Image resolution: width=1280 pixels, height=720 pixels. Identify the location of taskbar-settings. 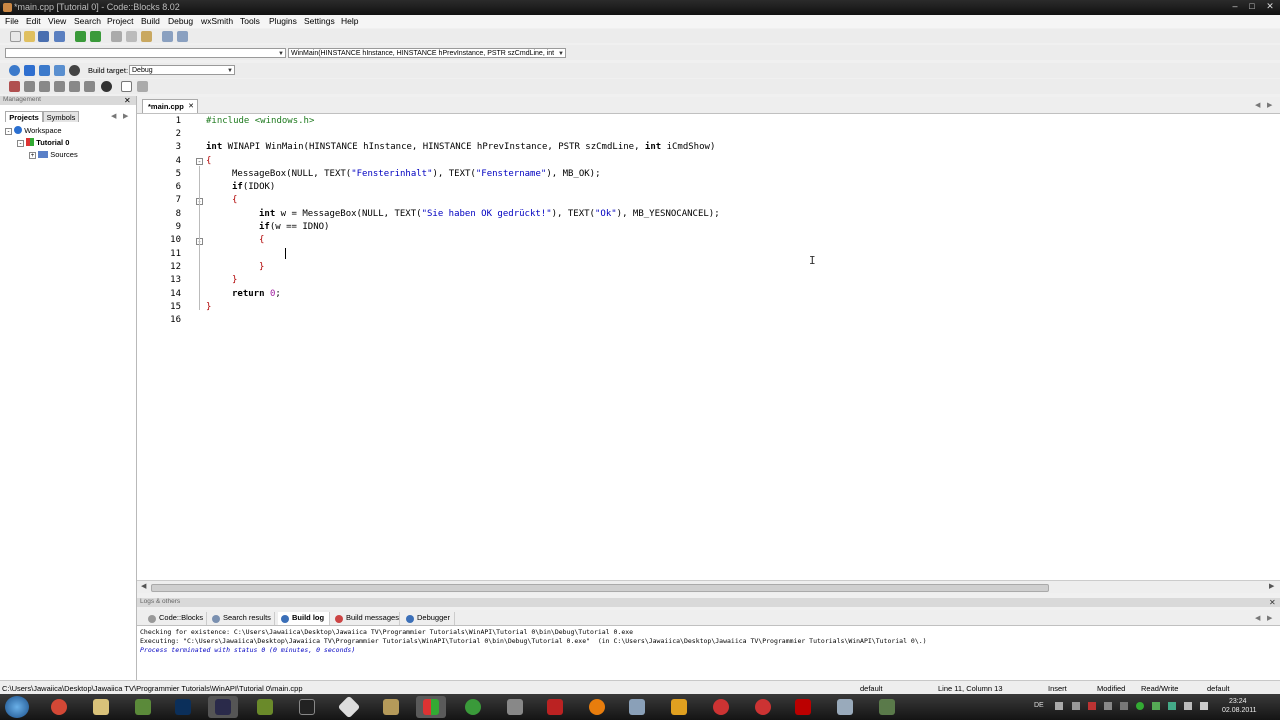
(637, 707).